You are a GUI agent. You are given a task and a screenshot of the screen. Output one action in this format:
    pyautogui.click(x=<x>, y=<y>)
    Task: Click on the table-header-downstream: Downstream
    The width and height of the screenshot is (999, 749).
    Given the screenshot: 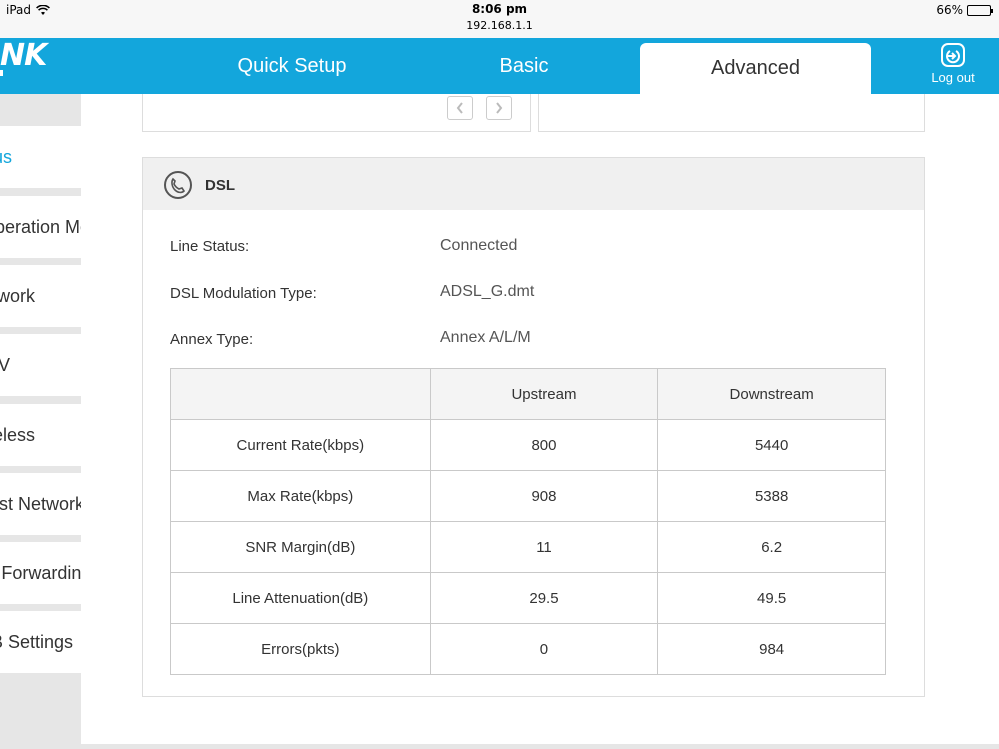 What is the action you would take?
    pyautogui.click(x=771, y=394)
    